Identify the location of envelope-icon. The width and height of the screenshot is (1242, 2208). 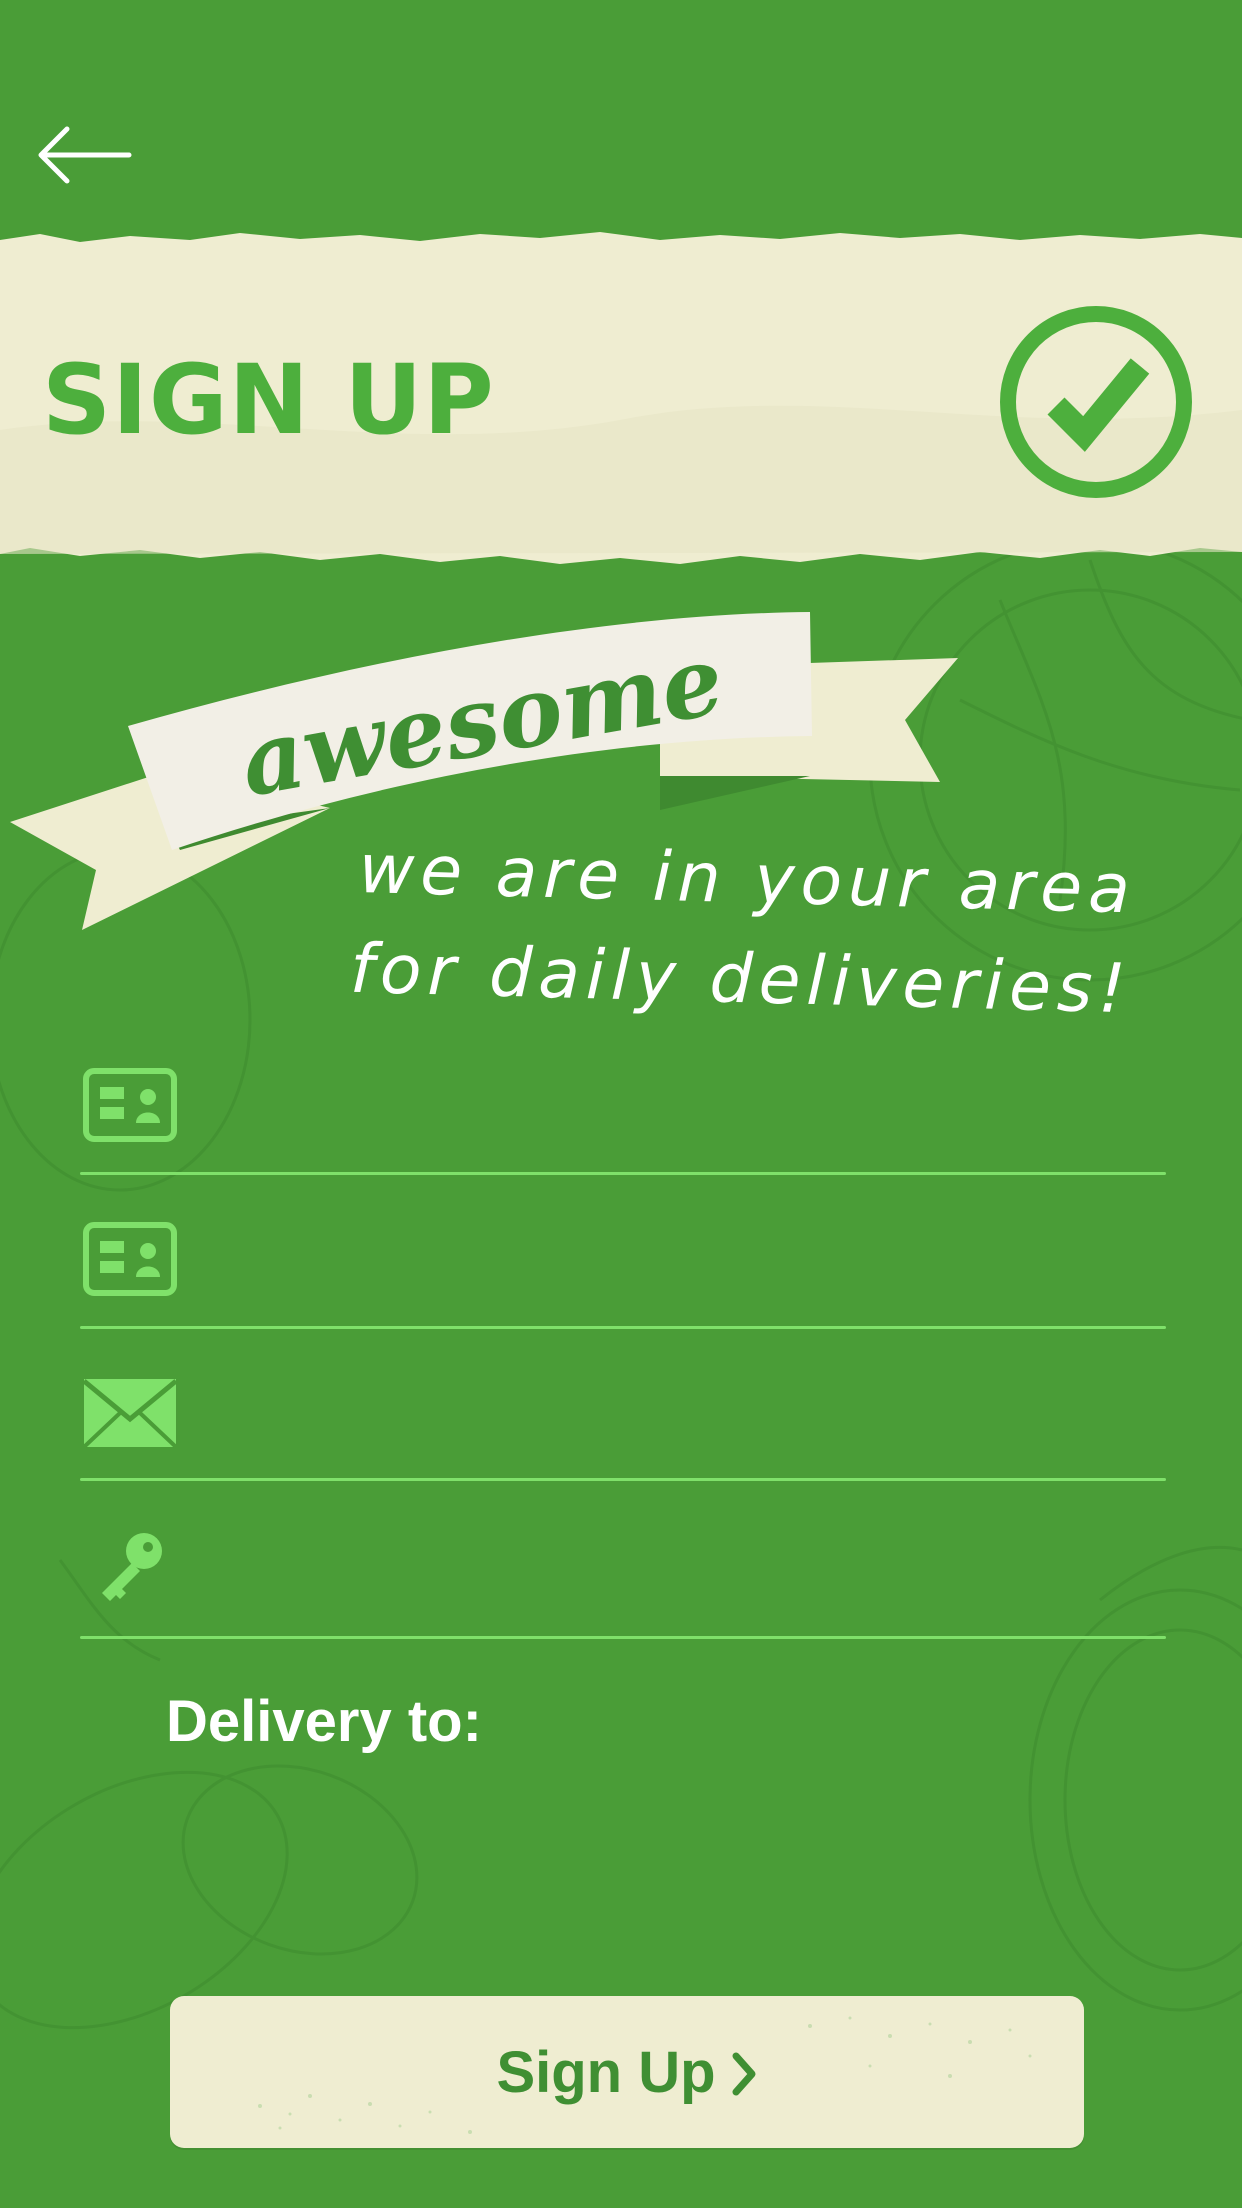
(130, 1413).